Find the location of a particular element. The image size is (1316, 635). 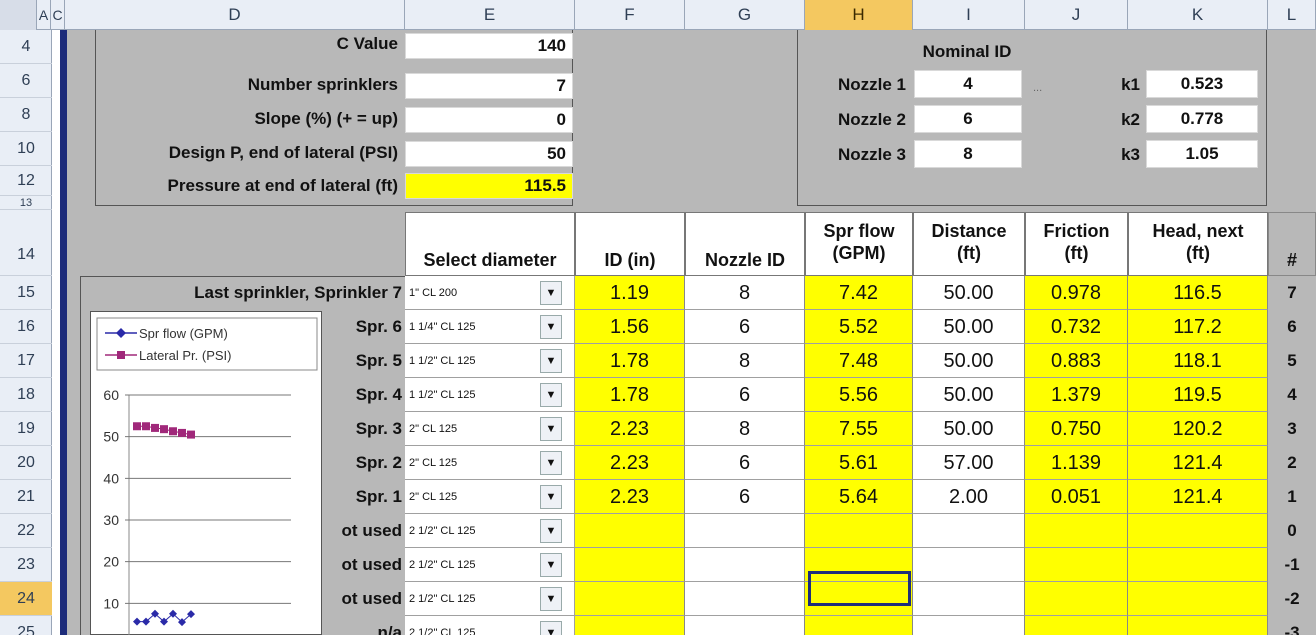

column-header-d: D is located at coordinates (235, 15).